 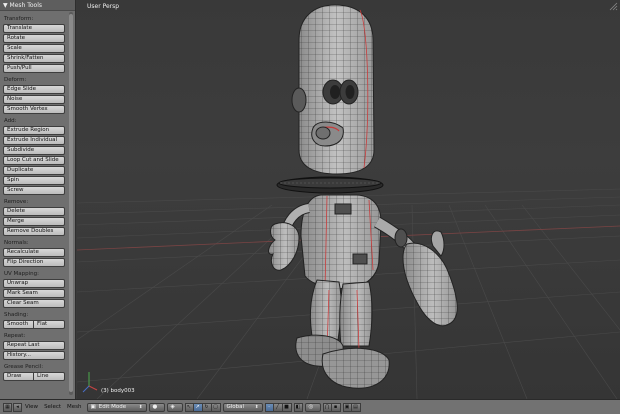 I want to click on section-title-uv-mapping: UV Mapping:, so click(x=21, y=274).